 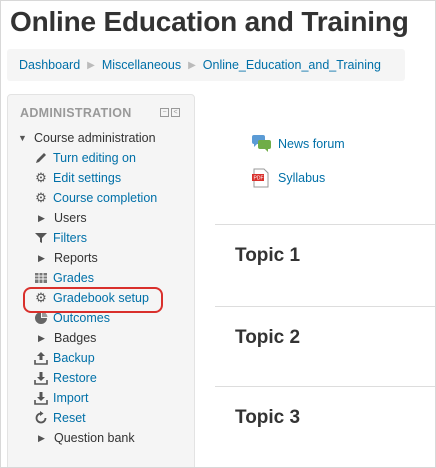 I want to click on block-controls: − <, so click(x=170, y=112).